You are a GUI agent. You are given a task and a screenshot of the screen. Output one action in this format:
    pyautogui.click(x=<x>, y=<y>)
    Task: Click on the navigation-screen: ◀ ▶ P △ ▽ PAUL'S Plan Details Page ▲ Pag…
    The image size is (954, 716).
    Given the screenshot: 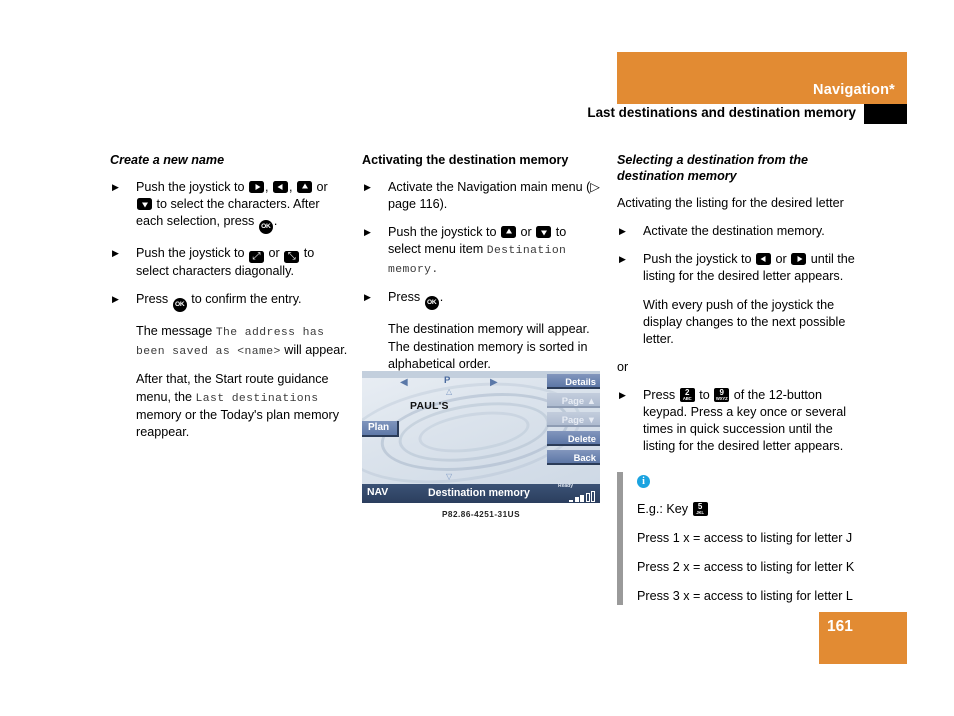 What is the action you would take?
    pyautogui.click(x=481, y=437)
    